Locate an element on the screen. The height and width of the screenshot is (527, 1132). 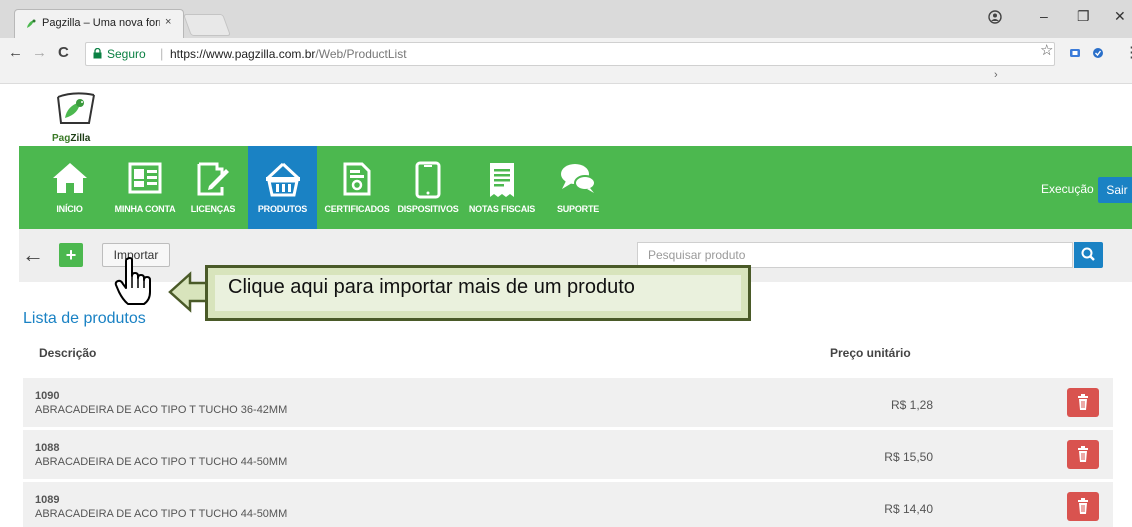
tab-title: Pagzilla – Uma nova form is located at coordinates (101, 23).